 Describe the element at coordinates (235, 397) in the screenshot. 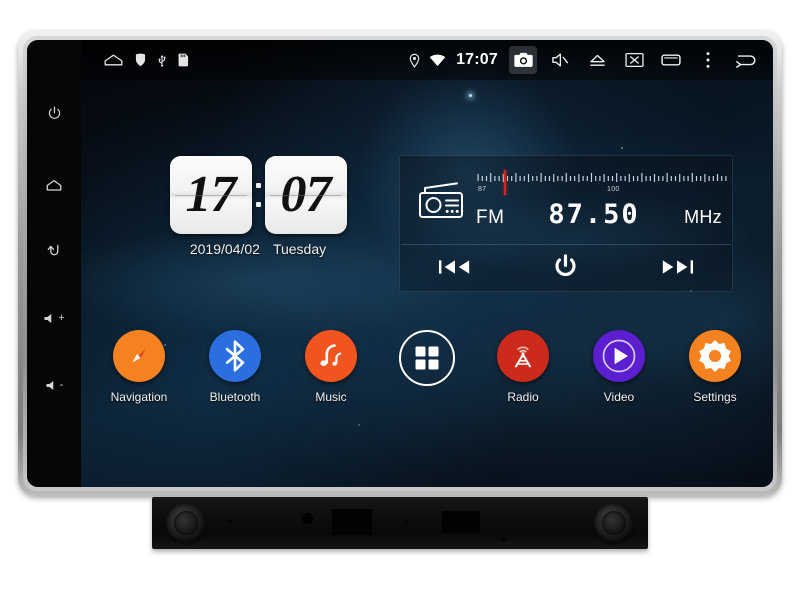

I see `dock-label-bluetooth: Bluetooth` at that location.